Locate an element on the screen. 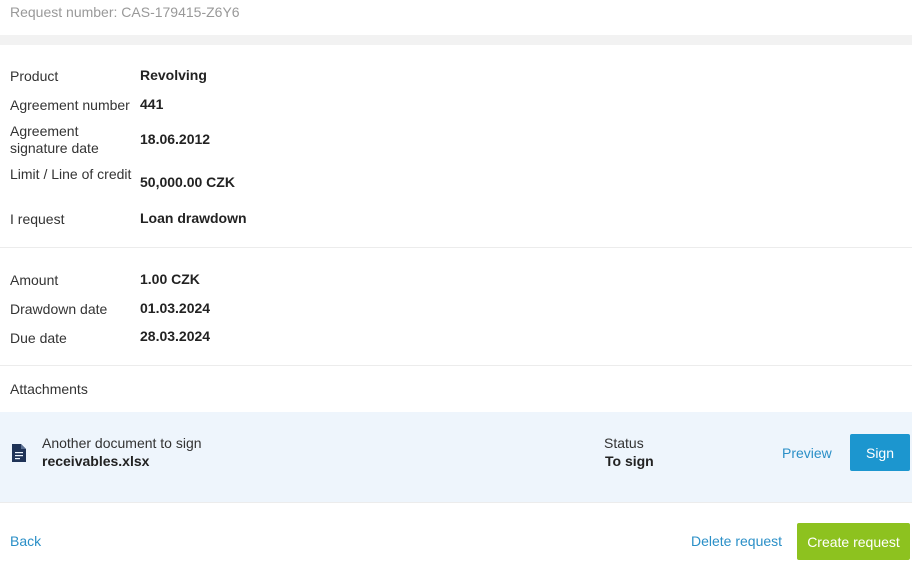  attachment-title: Another document to sign is located at coordinates (122, 443).